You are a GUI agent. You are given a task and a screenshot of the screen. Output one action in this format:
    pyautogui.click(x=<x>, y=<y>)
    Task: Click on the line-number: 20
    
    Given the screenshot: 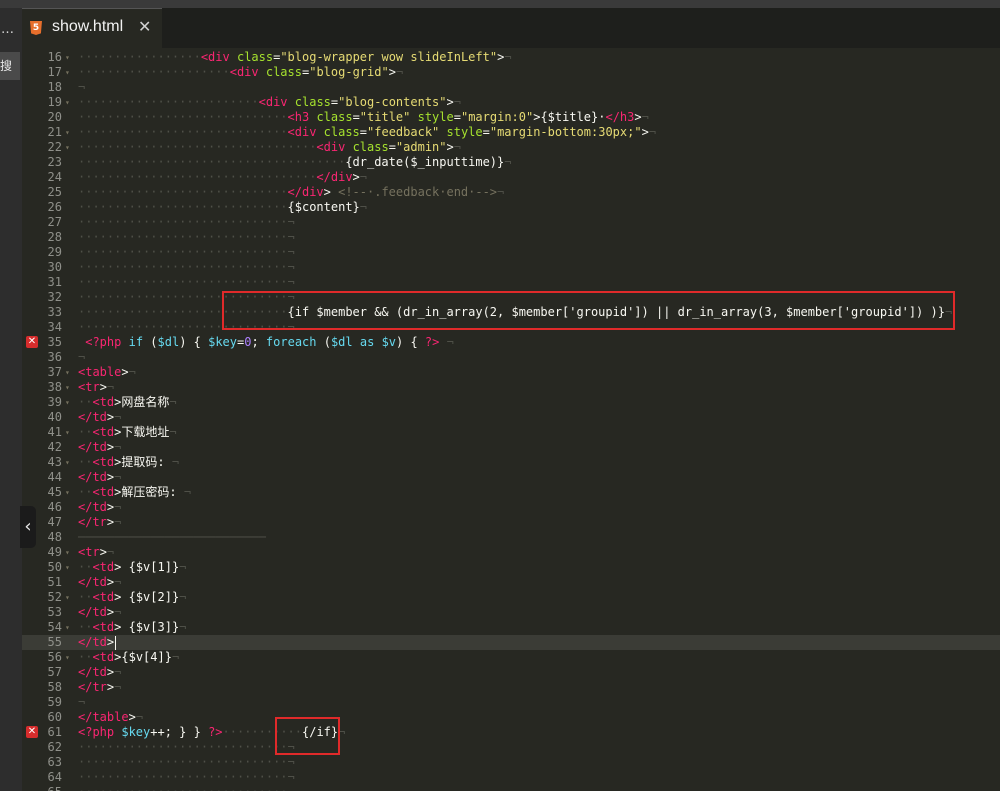 What is the action you would take?
    pyautogui.click(x=54, y=117)
    